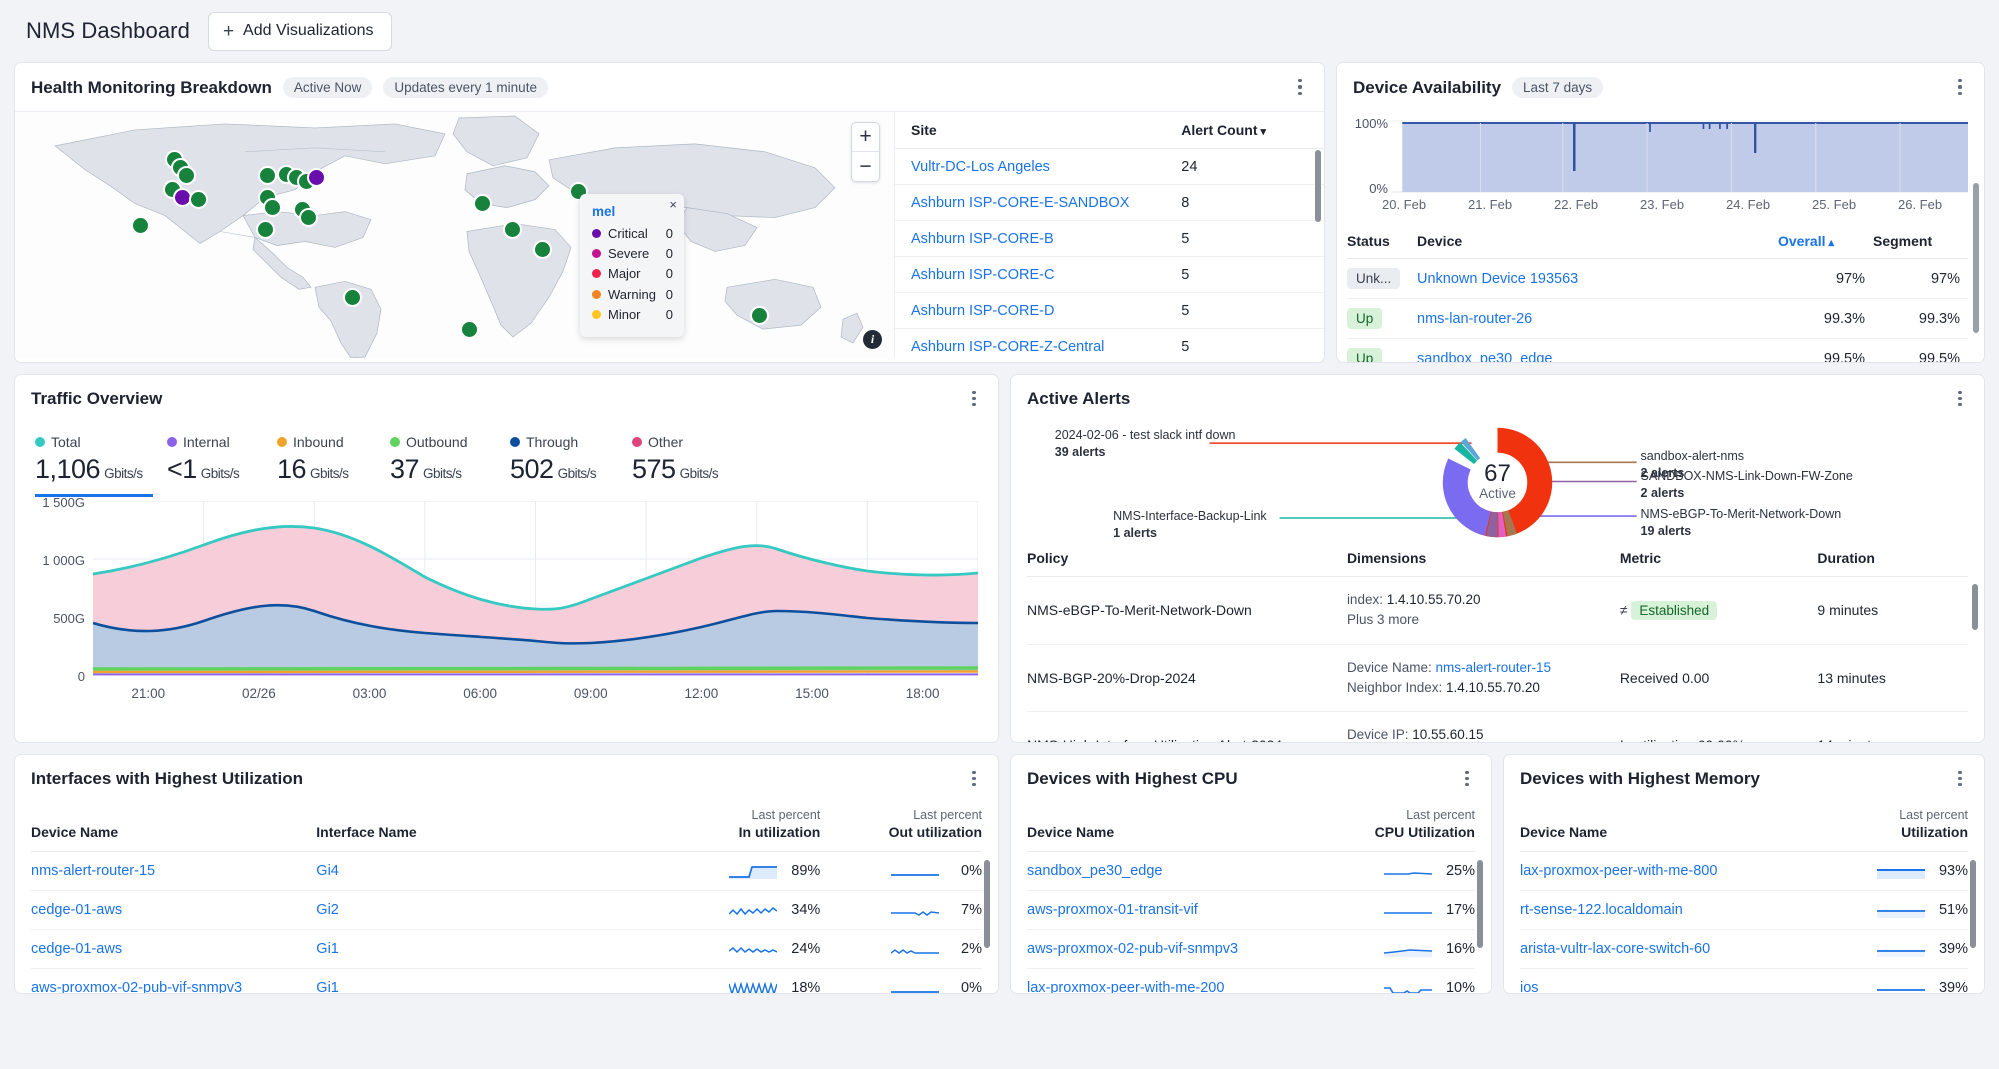 Image resolution: width=1999 pixels, height=1069 pixels. Describe the element at coordinates (1187, 559) in the screenshot. I see `policy-col-header: Policy` at that location.